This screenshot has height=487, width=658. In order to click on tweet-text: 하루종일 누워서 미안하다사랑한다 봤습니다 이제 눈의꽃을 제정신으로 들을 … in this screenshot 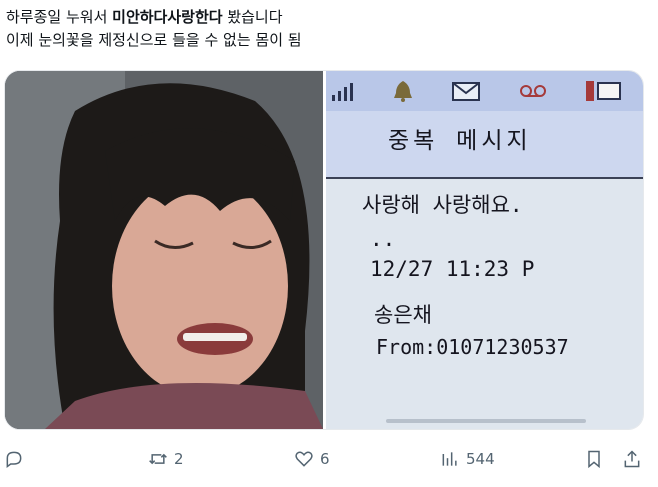, I will do `click(154, 29)`.